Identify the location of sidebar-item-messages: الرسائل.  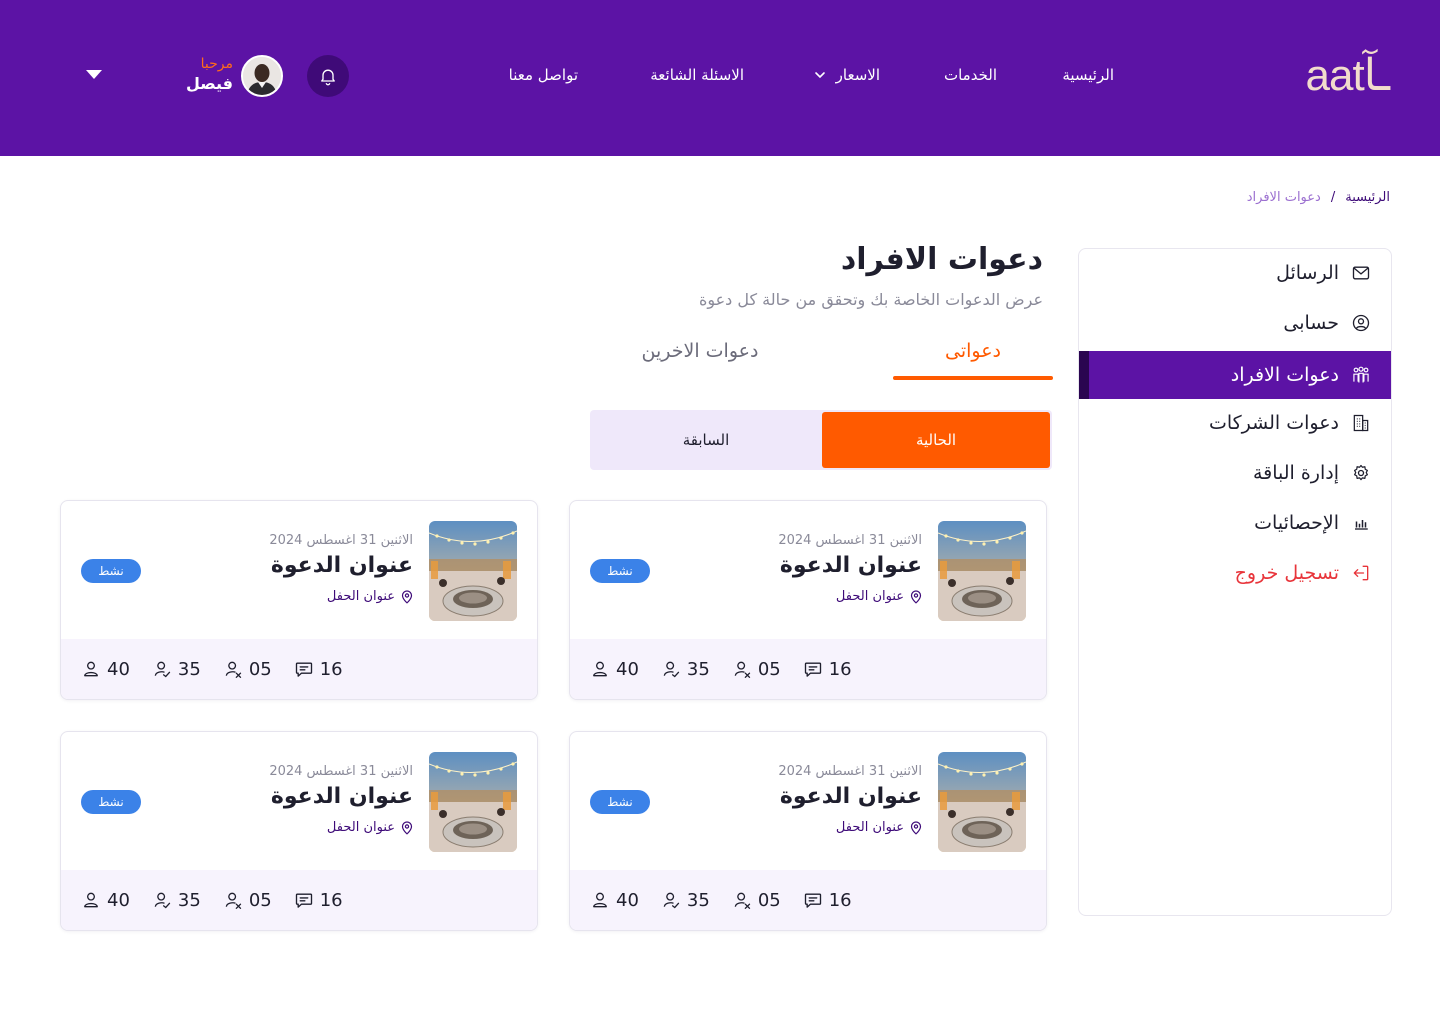
(1235, 273).